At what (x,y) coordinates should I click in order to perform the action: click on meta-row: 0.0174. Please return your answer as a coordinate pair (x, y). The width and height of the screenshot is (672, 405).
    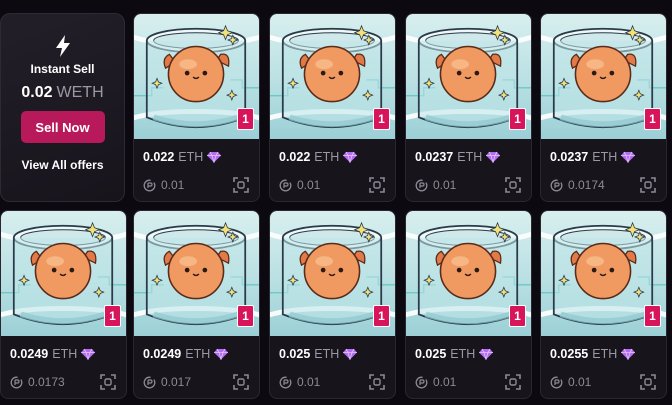
    Looking at the image, I should click on (603, 185).